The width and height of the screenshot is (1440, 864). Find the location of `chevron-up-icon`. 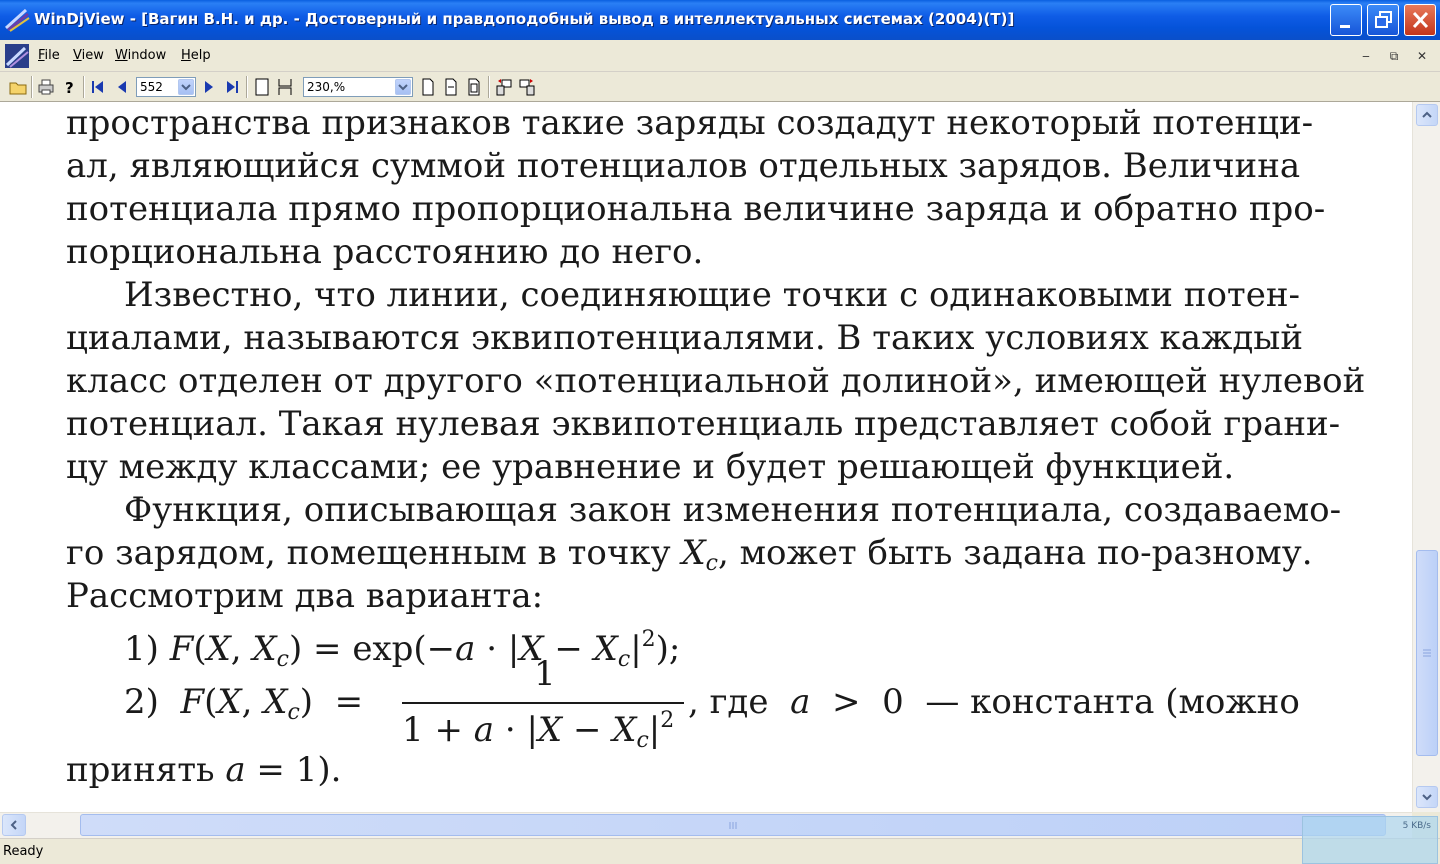

chevron-up-icon is located at coordinates (1427, 114).